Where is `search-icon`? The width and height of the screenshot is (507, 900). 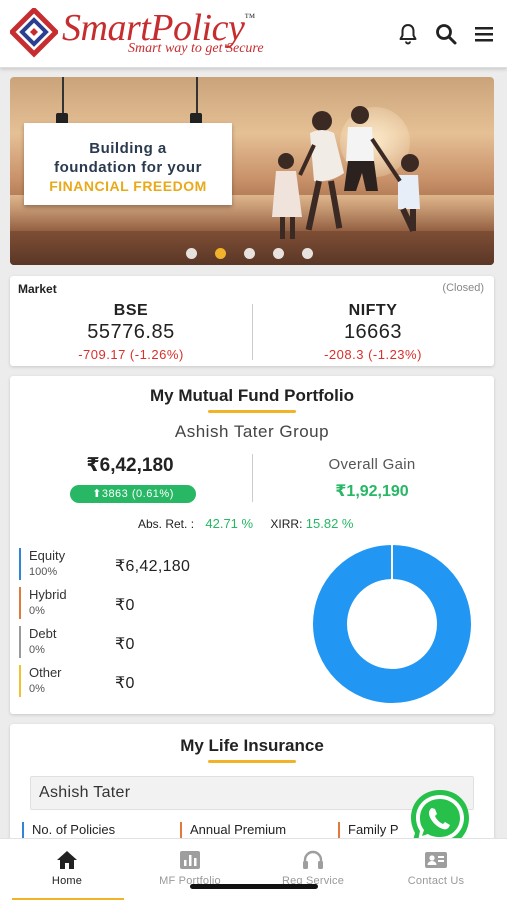
search-icon is located at coordinates (446, 34).